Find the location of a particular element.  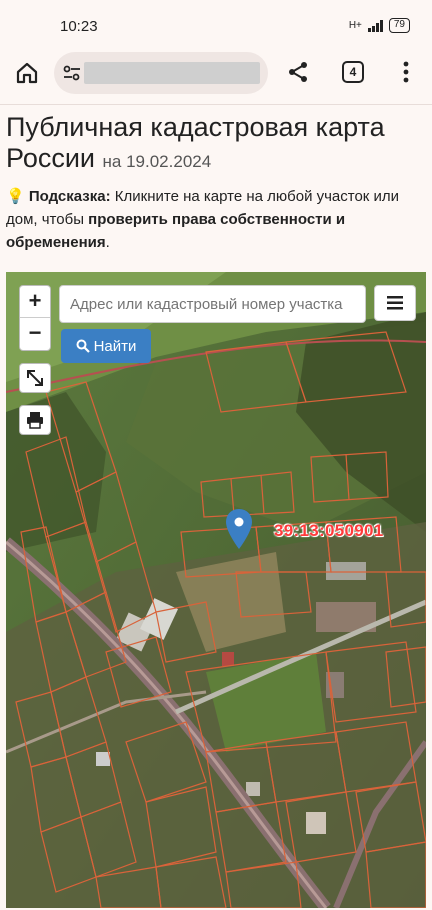

url-blurred is located at coordinates (172, 73).